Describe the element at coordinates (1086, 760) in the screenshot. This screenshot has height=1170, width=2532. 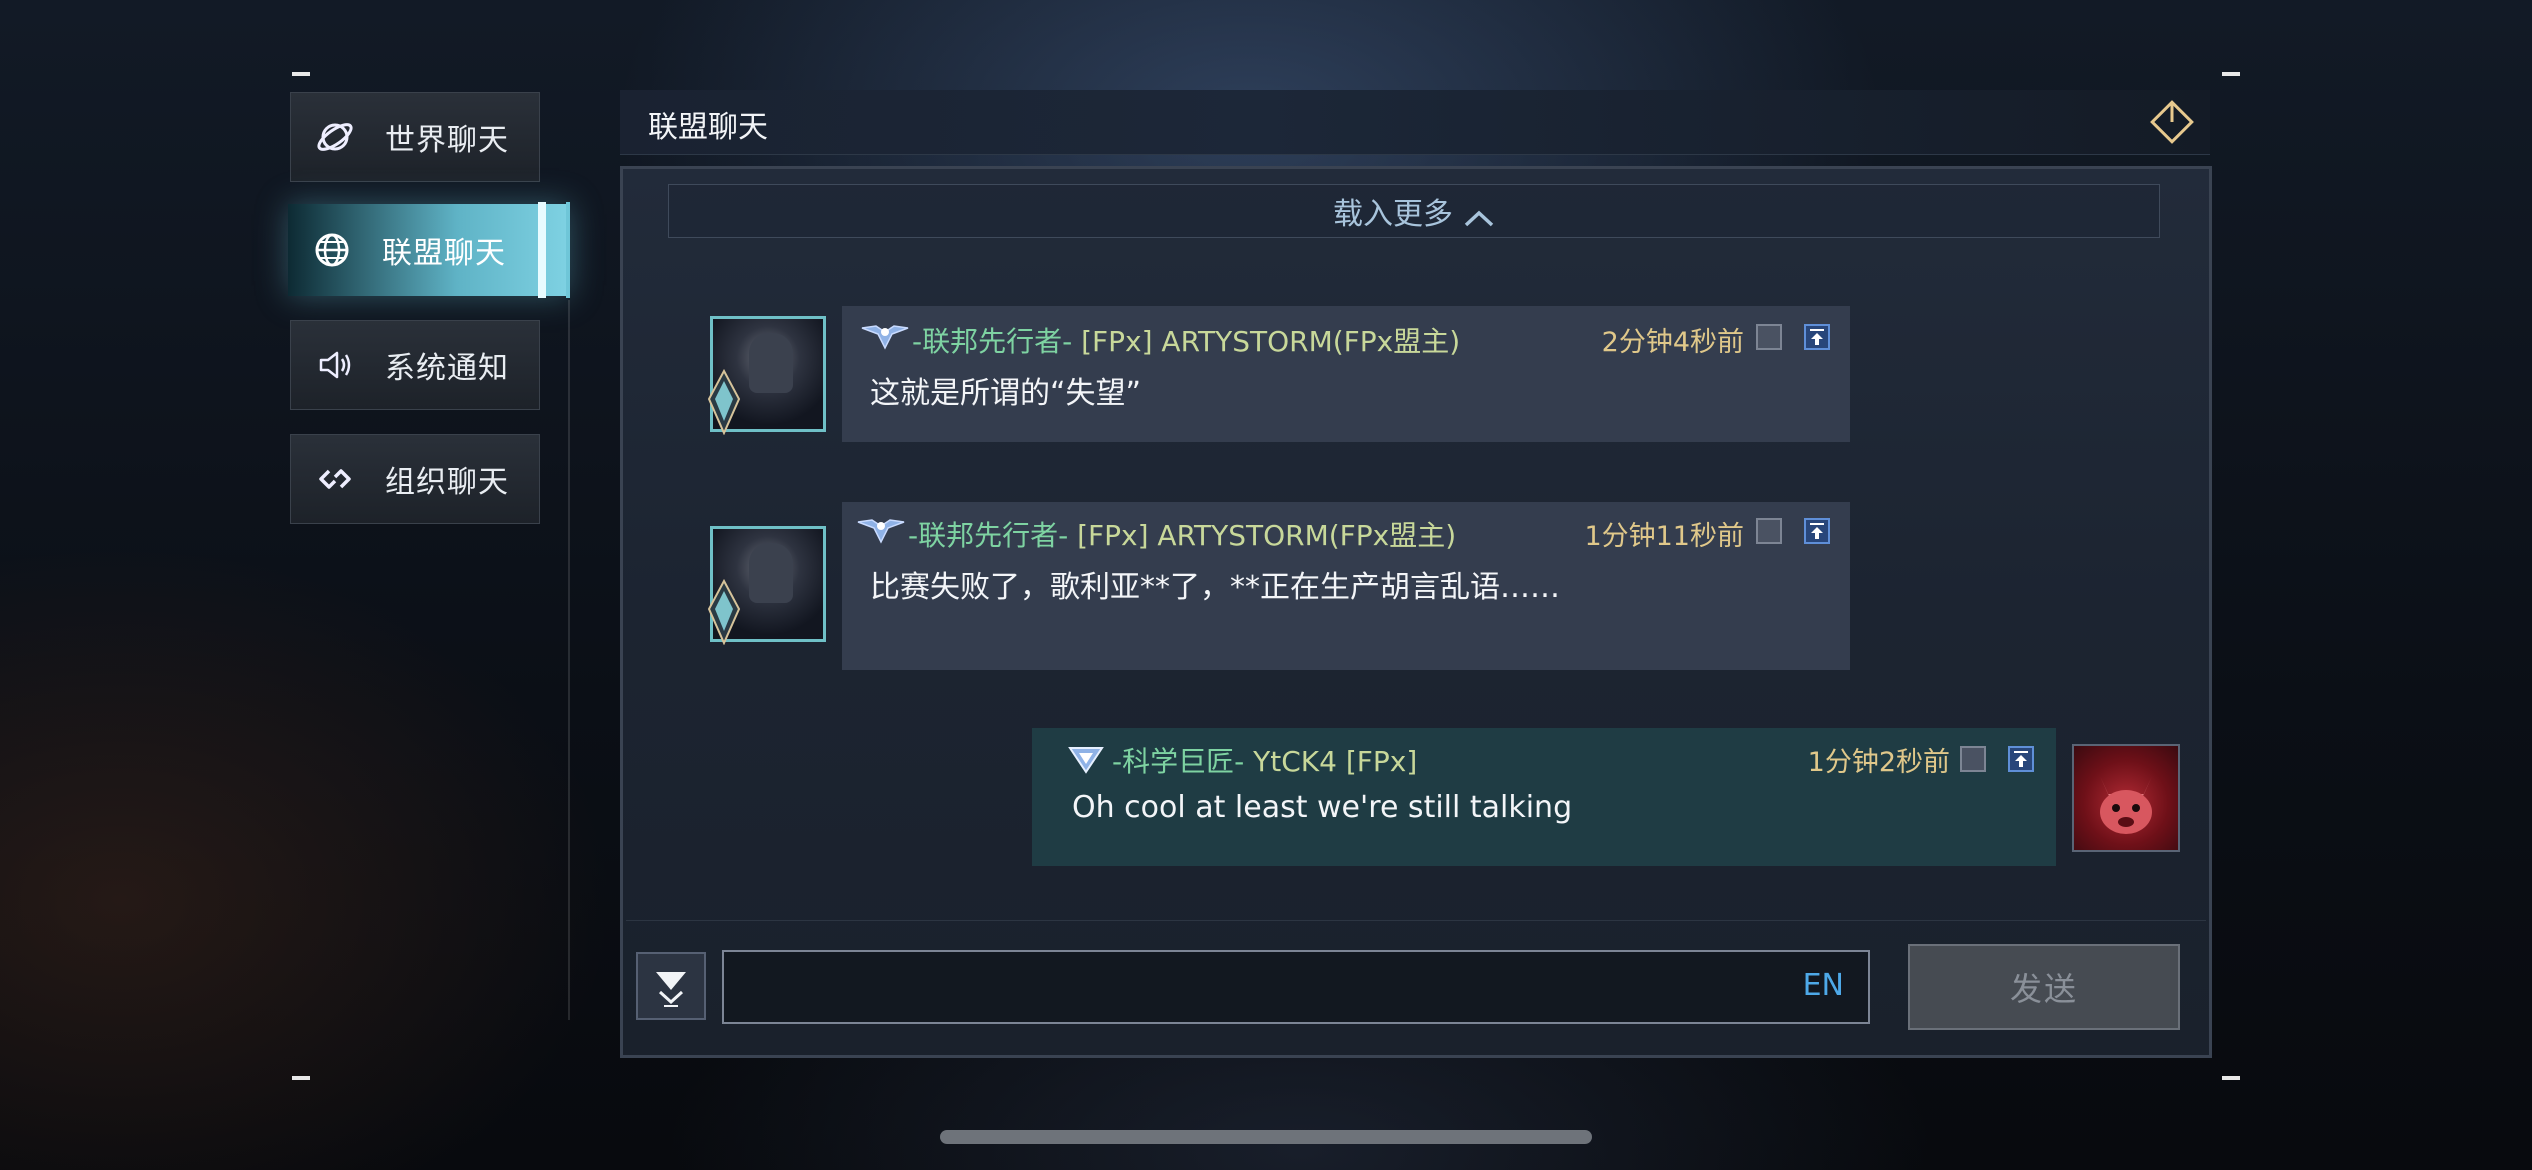
I see `rank-chevron-icon` at that location.